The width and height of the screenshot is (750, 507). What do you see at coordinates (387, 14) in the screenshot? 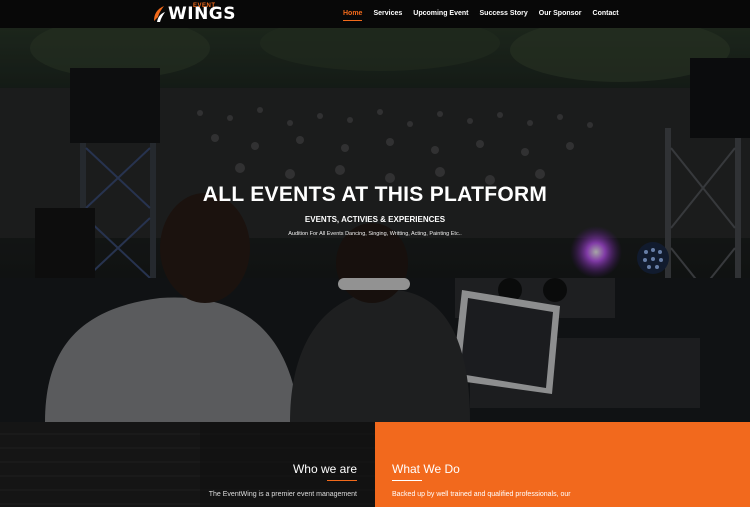
I see `nav-services: Services` at bounding box center [387, 14].